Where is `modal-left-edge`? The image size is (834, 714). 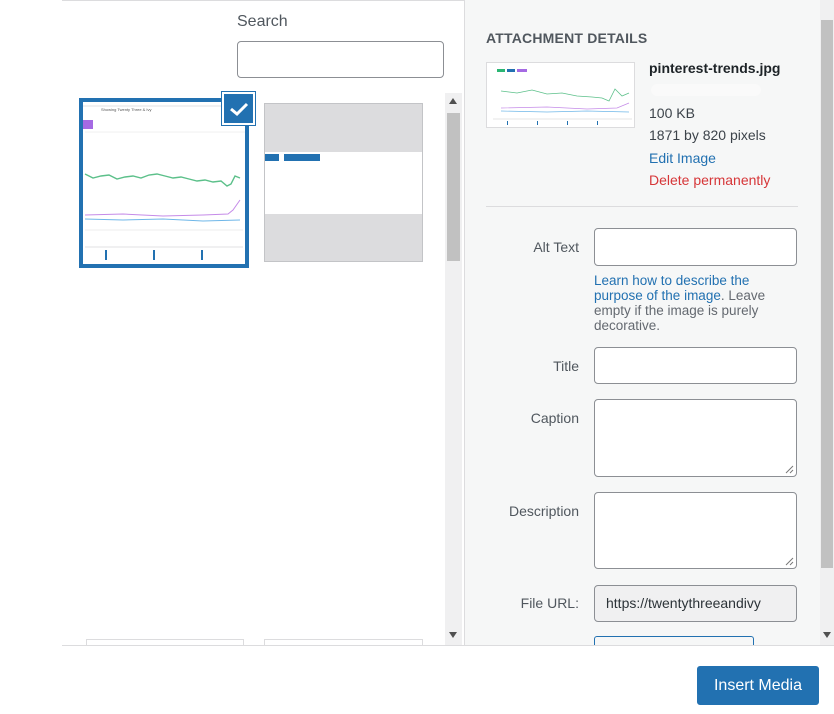
modal-left-edge is located at coordinates (31, 322).